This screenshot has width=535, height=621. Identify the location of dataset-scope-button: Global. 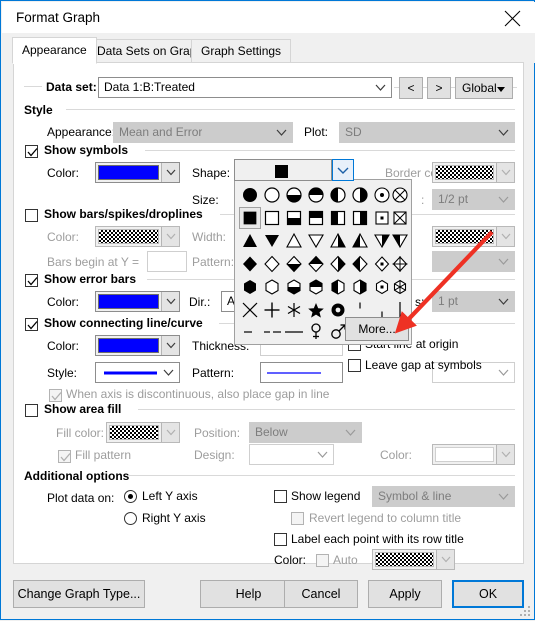
(484, 88).